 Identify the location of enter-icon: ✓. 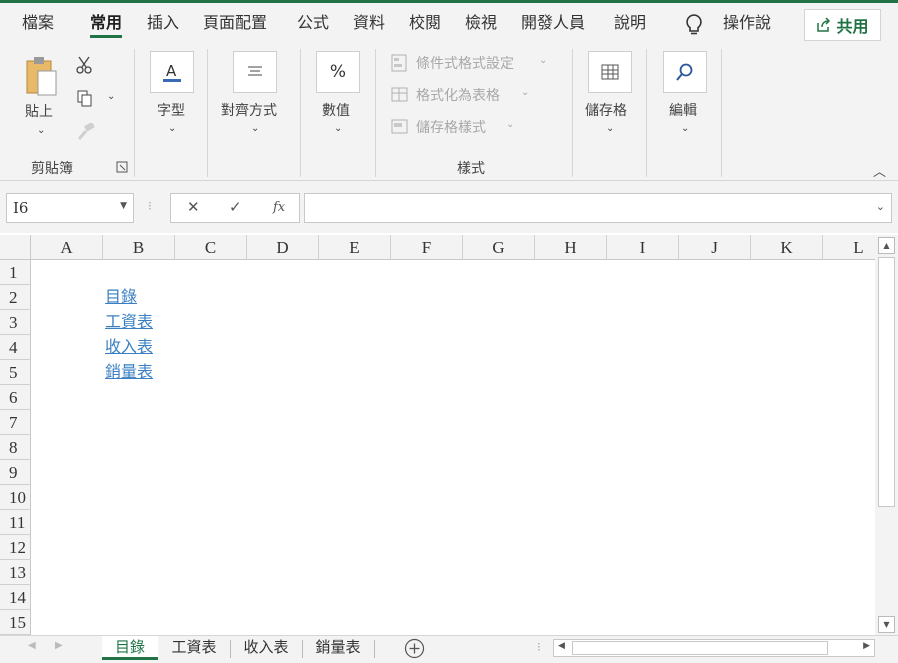
(235, 207).